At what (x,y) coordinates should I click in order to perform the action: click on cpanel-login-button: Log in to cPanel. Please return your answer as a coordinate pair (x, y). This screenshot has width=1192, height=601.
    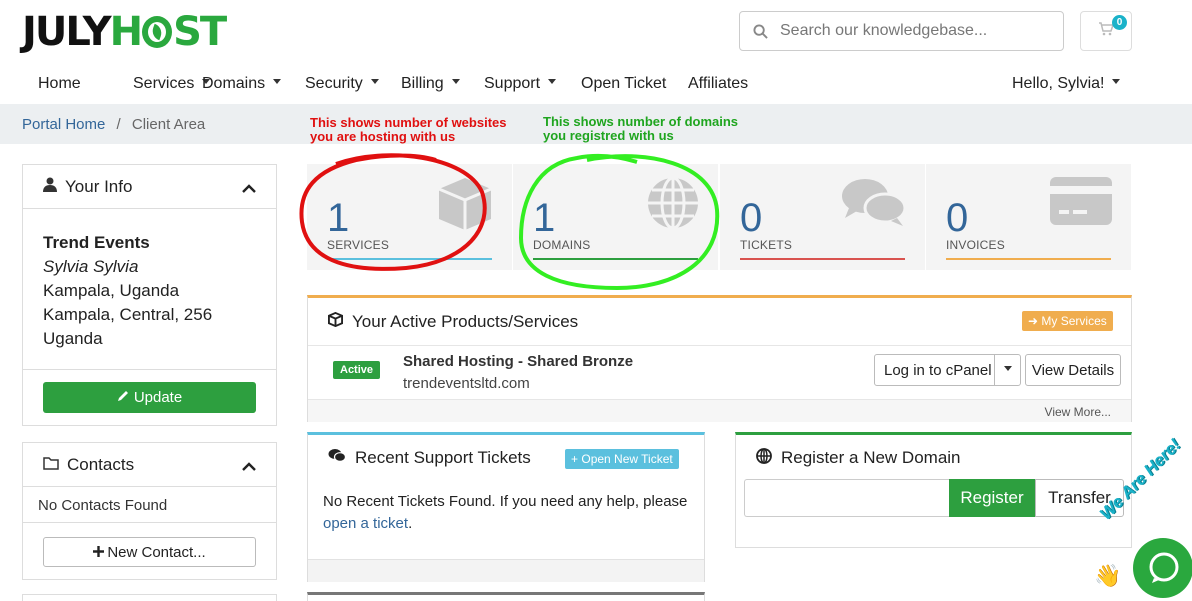
    Looking at the image, I should click on (947, 370).